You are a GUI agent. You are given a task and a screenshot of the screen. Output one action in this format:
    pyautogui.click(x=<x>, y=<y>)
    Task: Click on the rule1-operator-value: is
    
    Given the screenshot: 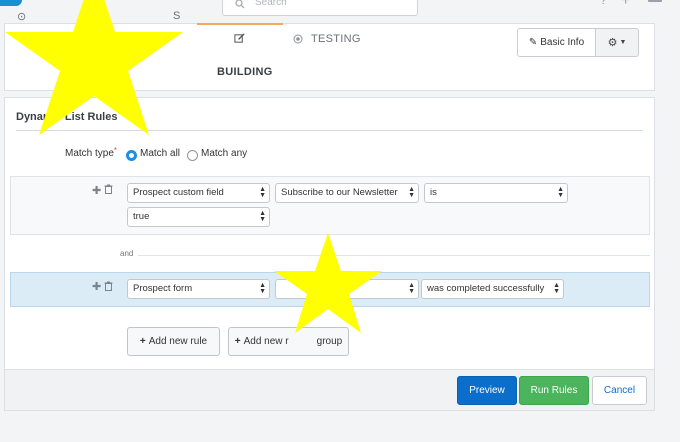 What is the action you would take?
    pyautogui.click(x=433, y=192)
    